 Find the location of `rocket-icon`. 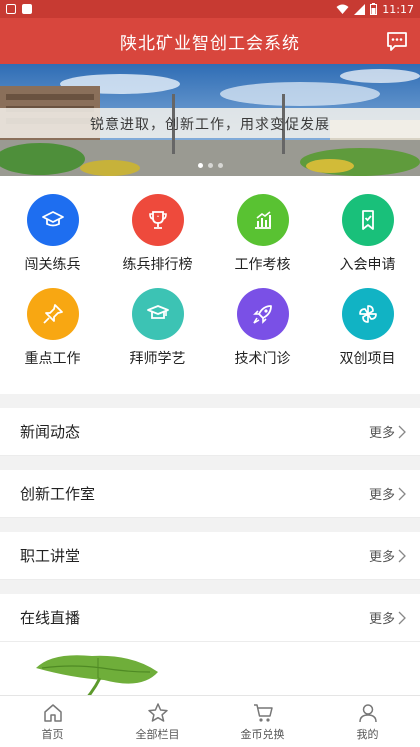

rocket-icon is located at coordinates (262, 314).